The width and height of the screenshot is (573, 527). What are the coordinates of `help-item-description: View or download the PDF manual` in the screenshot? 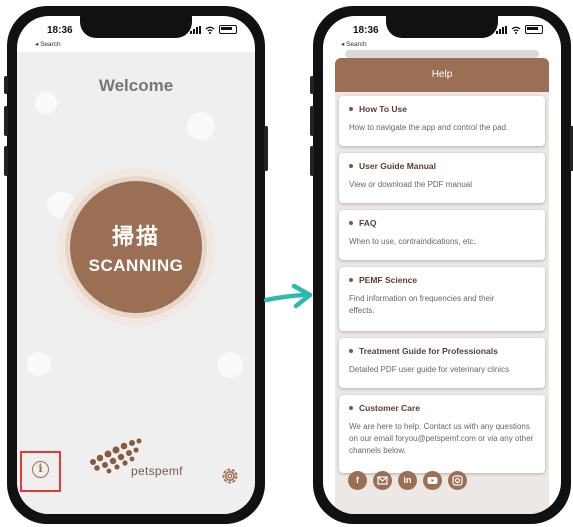 It's located at (411, 184).